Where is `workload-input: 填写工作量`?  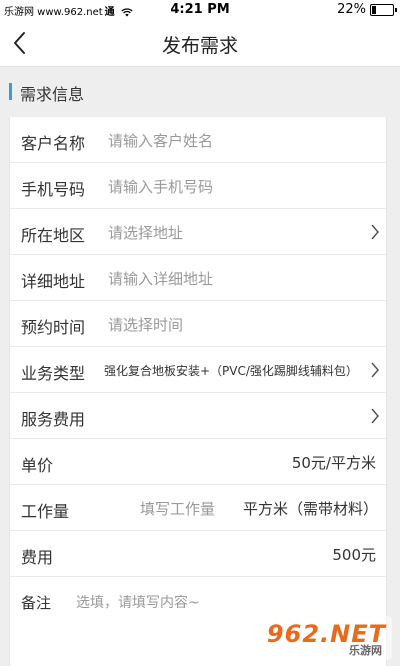
workload-input: 填写工作量 is located at coordinates (177, 508).